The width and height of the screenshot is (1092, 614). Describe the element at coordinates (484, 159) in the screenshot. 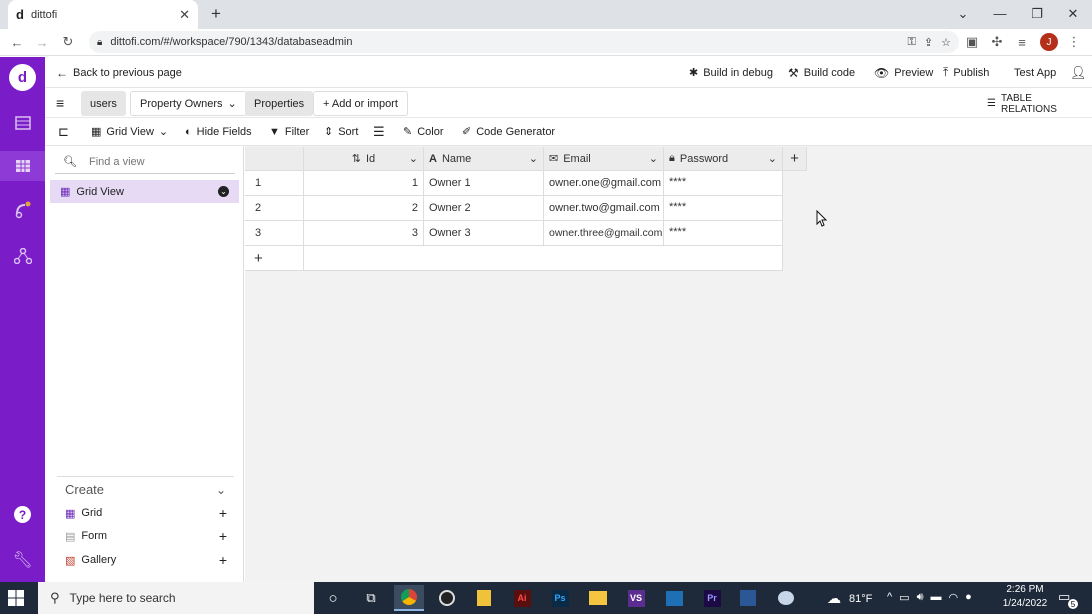

I see `column-header-name: A Name ⌄` at that location.